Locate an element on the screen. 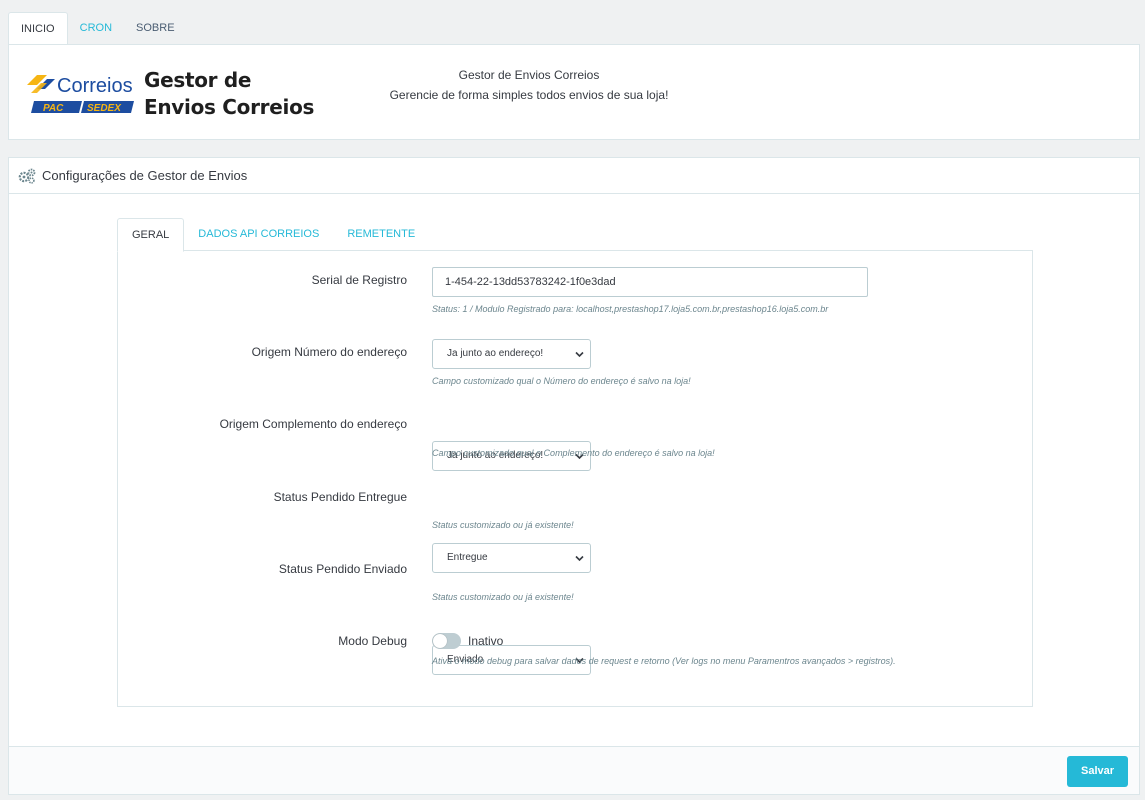 The image size is (1145, 800). tab-remetente: REMETENTE is located at coordinates (381, 234).